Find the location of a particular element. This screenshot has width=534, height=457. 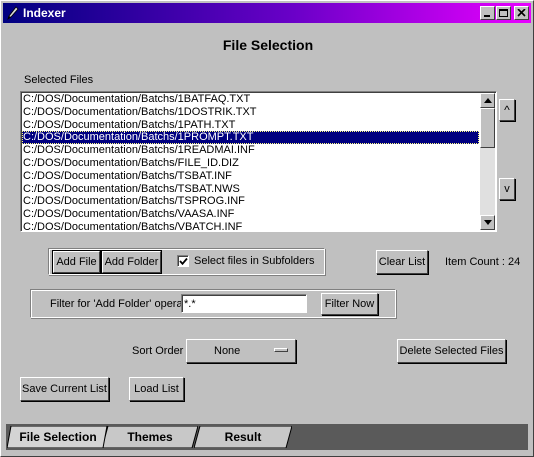

page-title: File Selection is located at coordinates (268, 45).